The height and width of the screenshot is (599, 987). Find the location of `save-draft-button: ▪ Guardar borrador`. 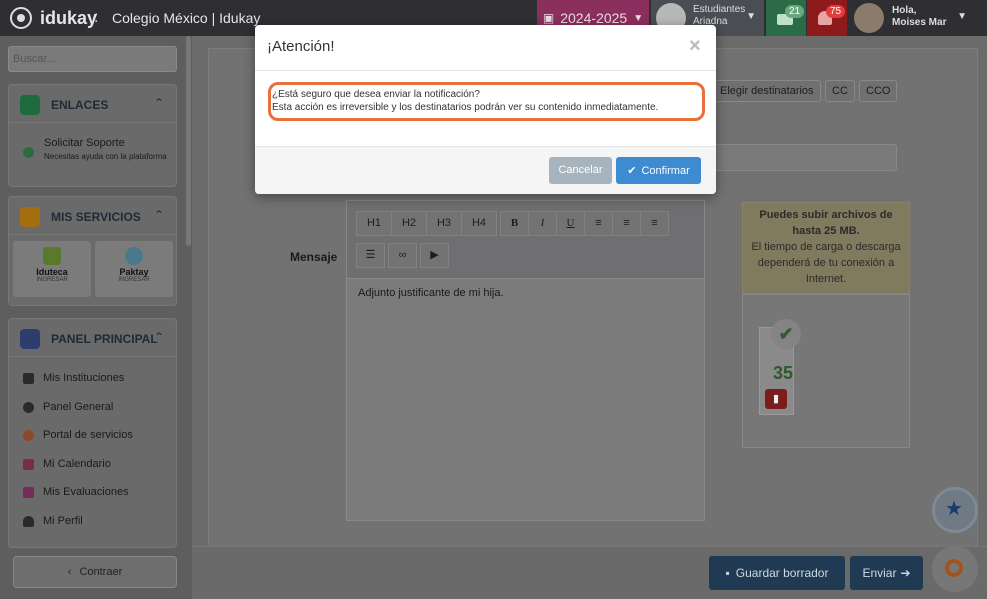

save-draft-button: ▪ Guardar borrador is located at coordinates (777, 573).